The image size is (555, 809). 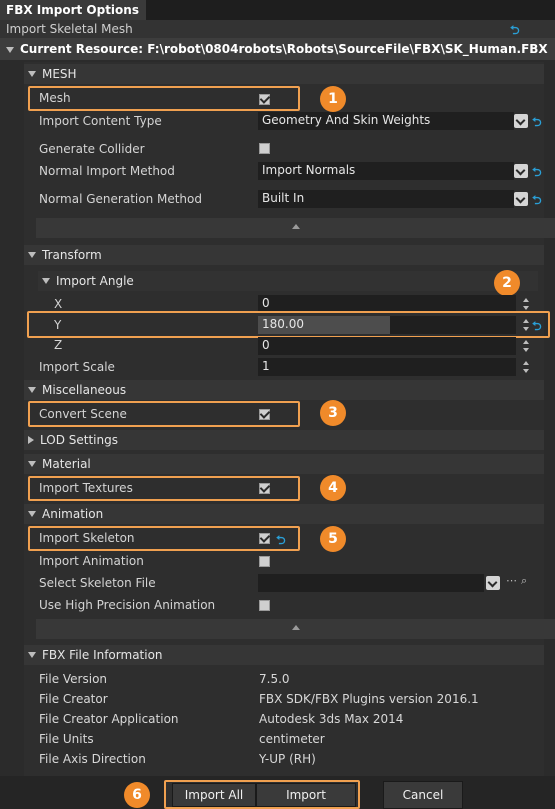 I want to click on file-creator-application-value: Autodesk 3ds Max 2014, so click(x=331, y=719).